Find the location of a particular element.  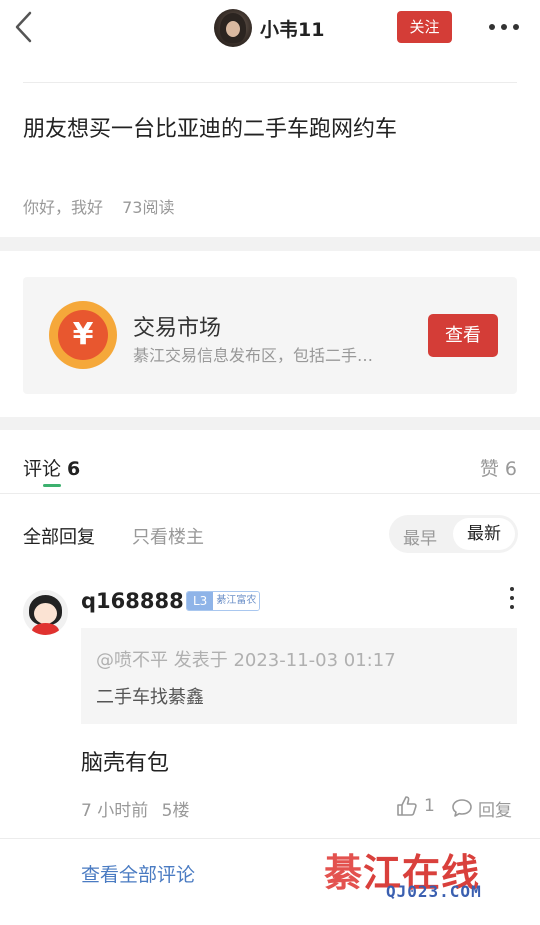

tab-comments: 评论 6 is located at coordinates (51, 467).